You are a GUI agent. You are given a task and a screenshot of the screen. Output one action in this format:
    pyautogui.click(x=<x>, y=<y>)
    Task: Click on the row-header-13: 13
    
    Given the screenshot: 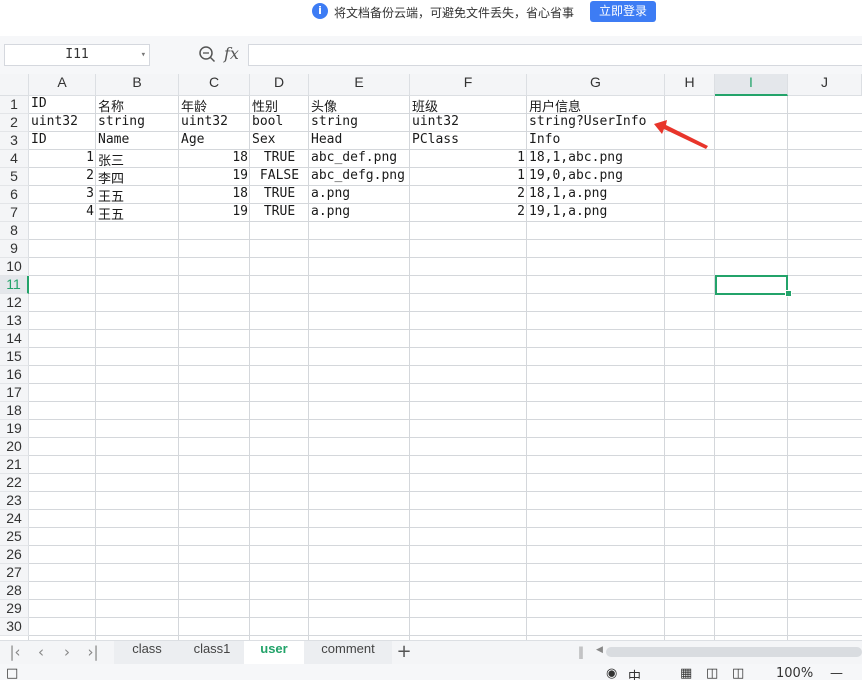 What is the action you would take?
    pyautogui.click(x=14, y=321)
    